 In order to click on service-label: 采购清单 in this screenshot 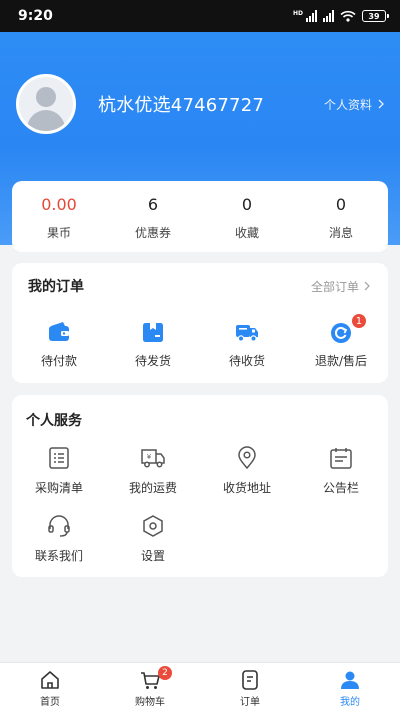, I will do `click(58, 488)`.